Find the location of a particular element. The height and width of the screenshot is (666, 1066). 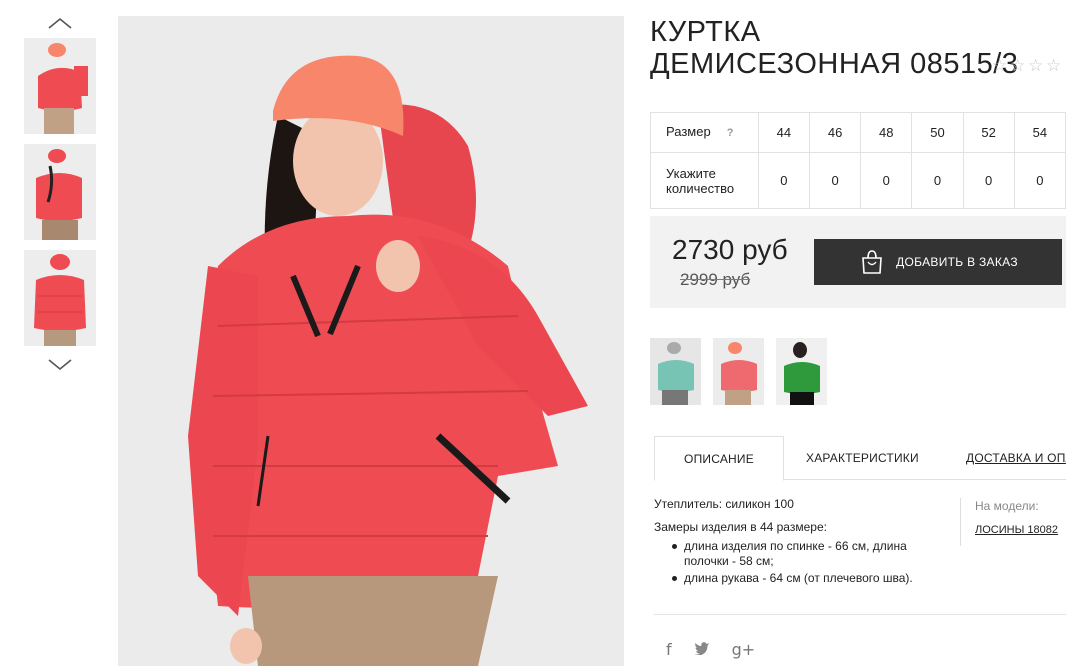

price-box: 2730 руб 2999 руб ДОБАВИТЬ В ЗАКАЗ is located at coordinates (858, 262).